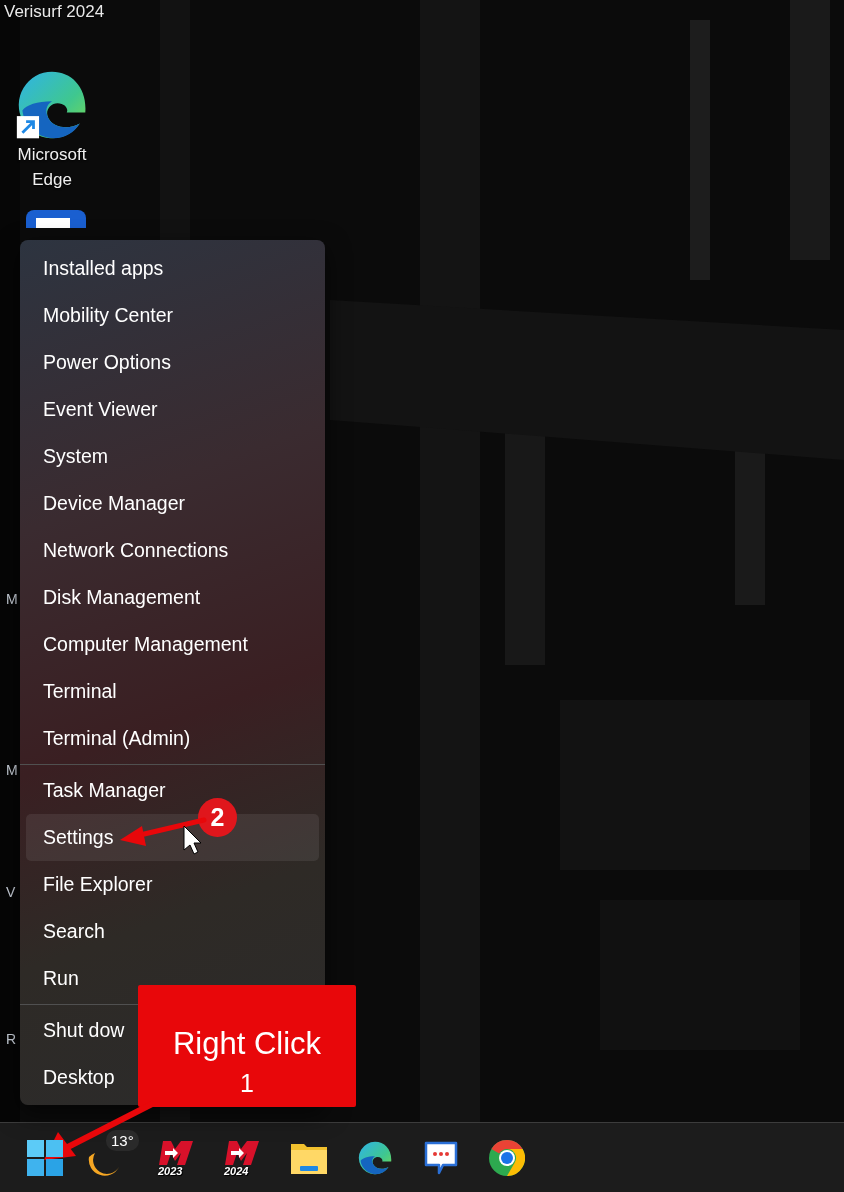  I want to click on menu-item: Terminal (Admin), so click(172, 738).